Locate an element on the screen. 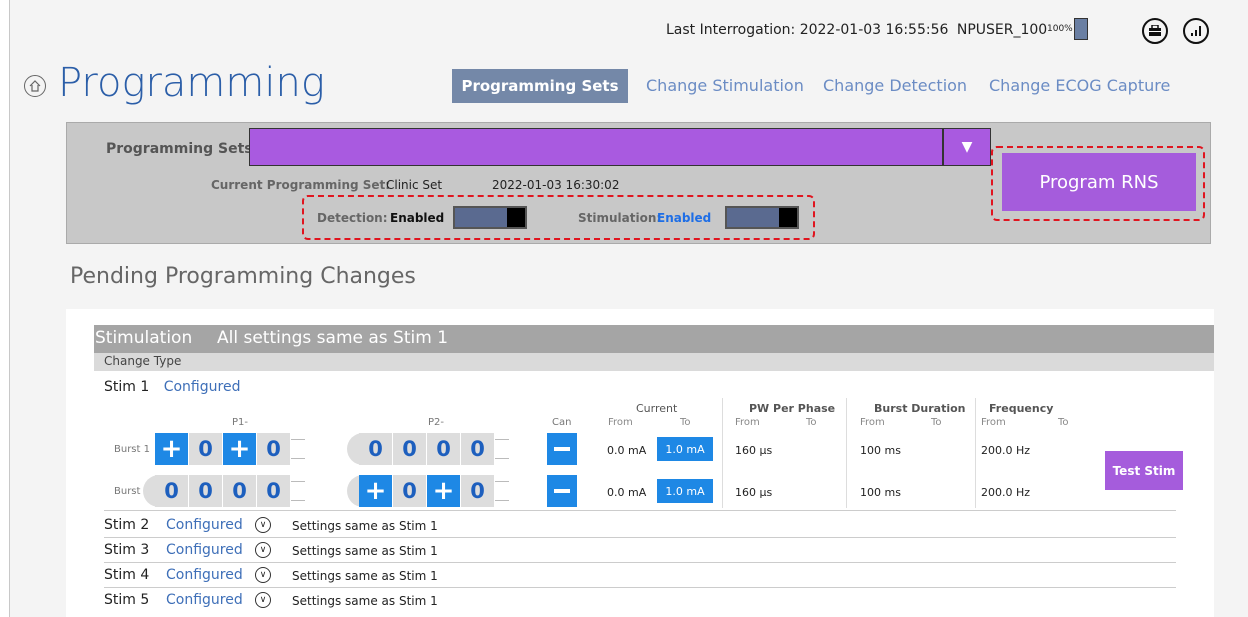 The width and height of the screenshot is (1248, 617). freq-to-label: To is located at coordinates (1063, 422).